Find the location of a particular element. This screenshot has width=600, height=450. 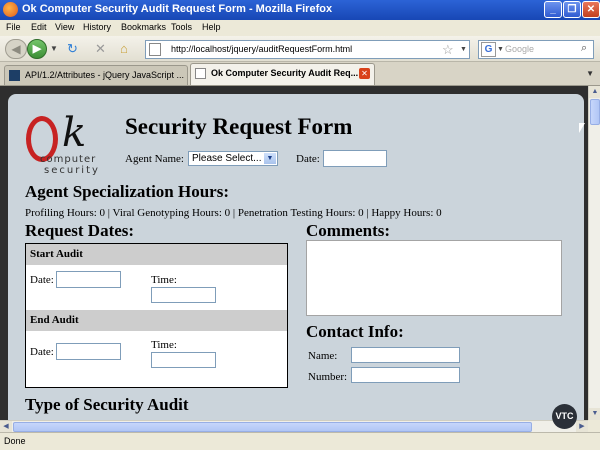

page-favicon is located at coordinates (200, 73).